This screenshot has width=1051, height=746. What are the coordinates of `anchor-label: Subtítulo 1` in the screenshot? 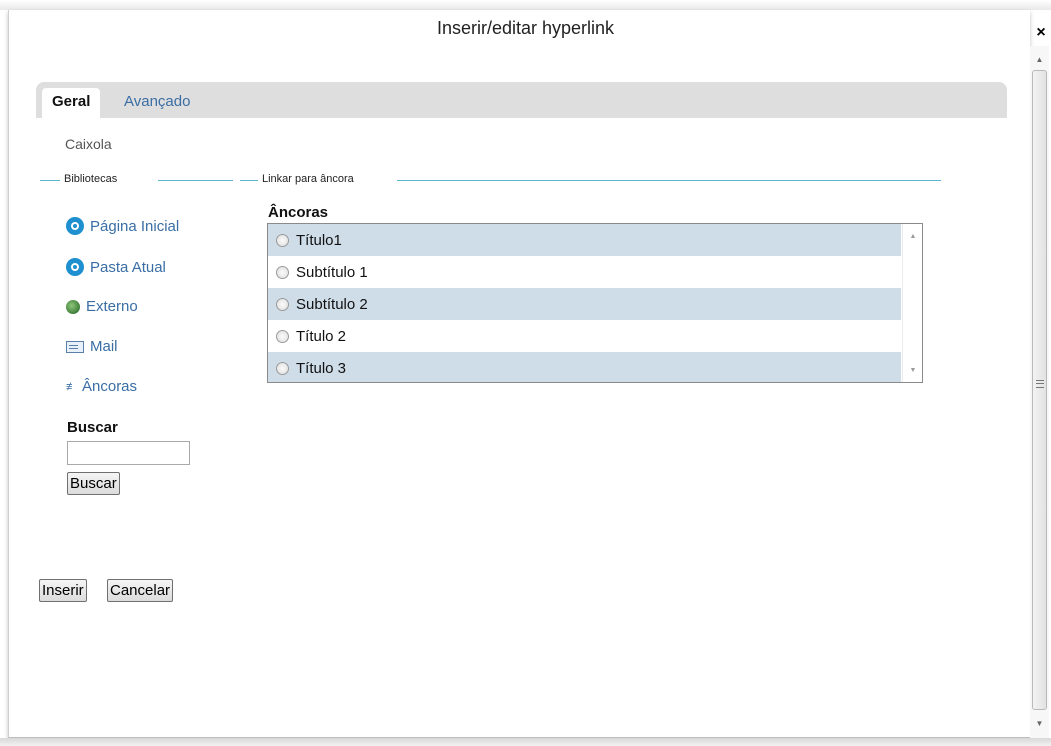 It's located at (332, 272).